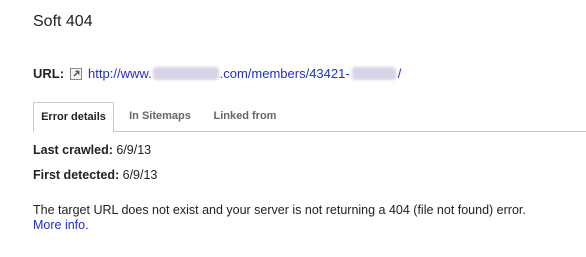 This screenshot has height=257, width=586. I want to click on last-crawled-row: Last crawled: 6/9/13, so click(92, 150).